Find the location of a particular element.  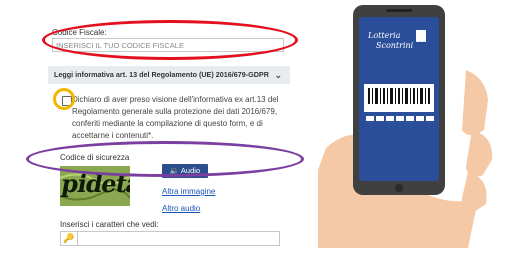

other-image-link: Altra immagine is located at coordinates (188, 191).